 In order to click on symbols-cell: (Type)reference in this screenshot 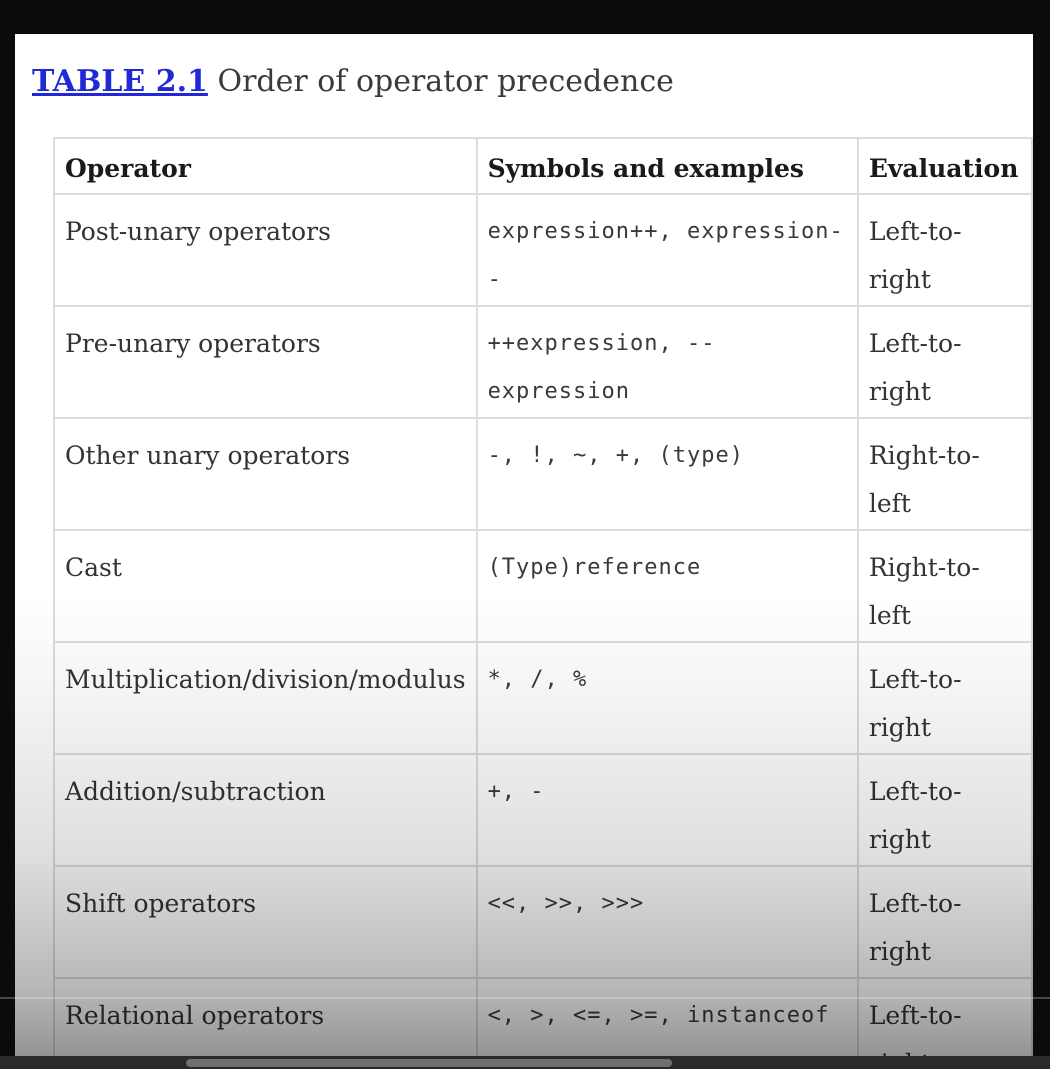, I will do `click(667, 586)`.